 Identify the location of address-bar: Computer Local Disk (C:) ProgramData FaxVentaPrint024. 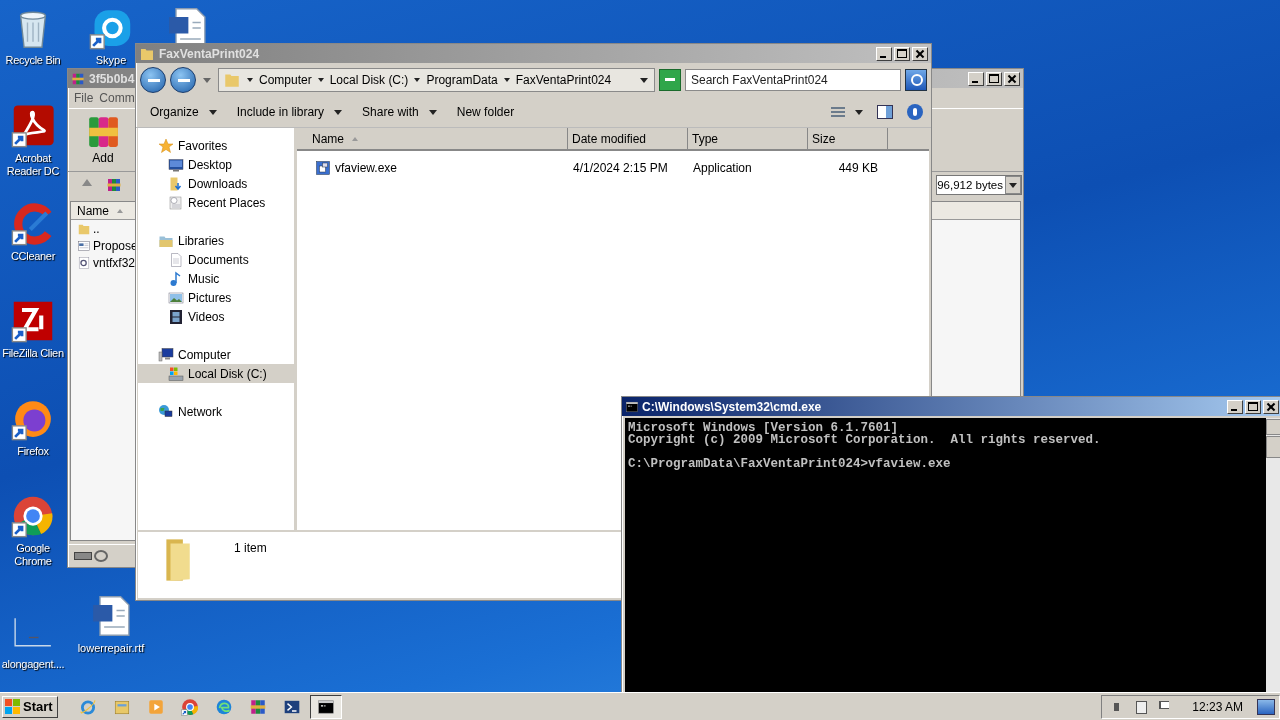
(436, 80).